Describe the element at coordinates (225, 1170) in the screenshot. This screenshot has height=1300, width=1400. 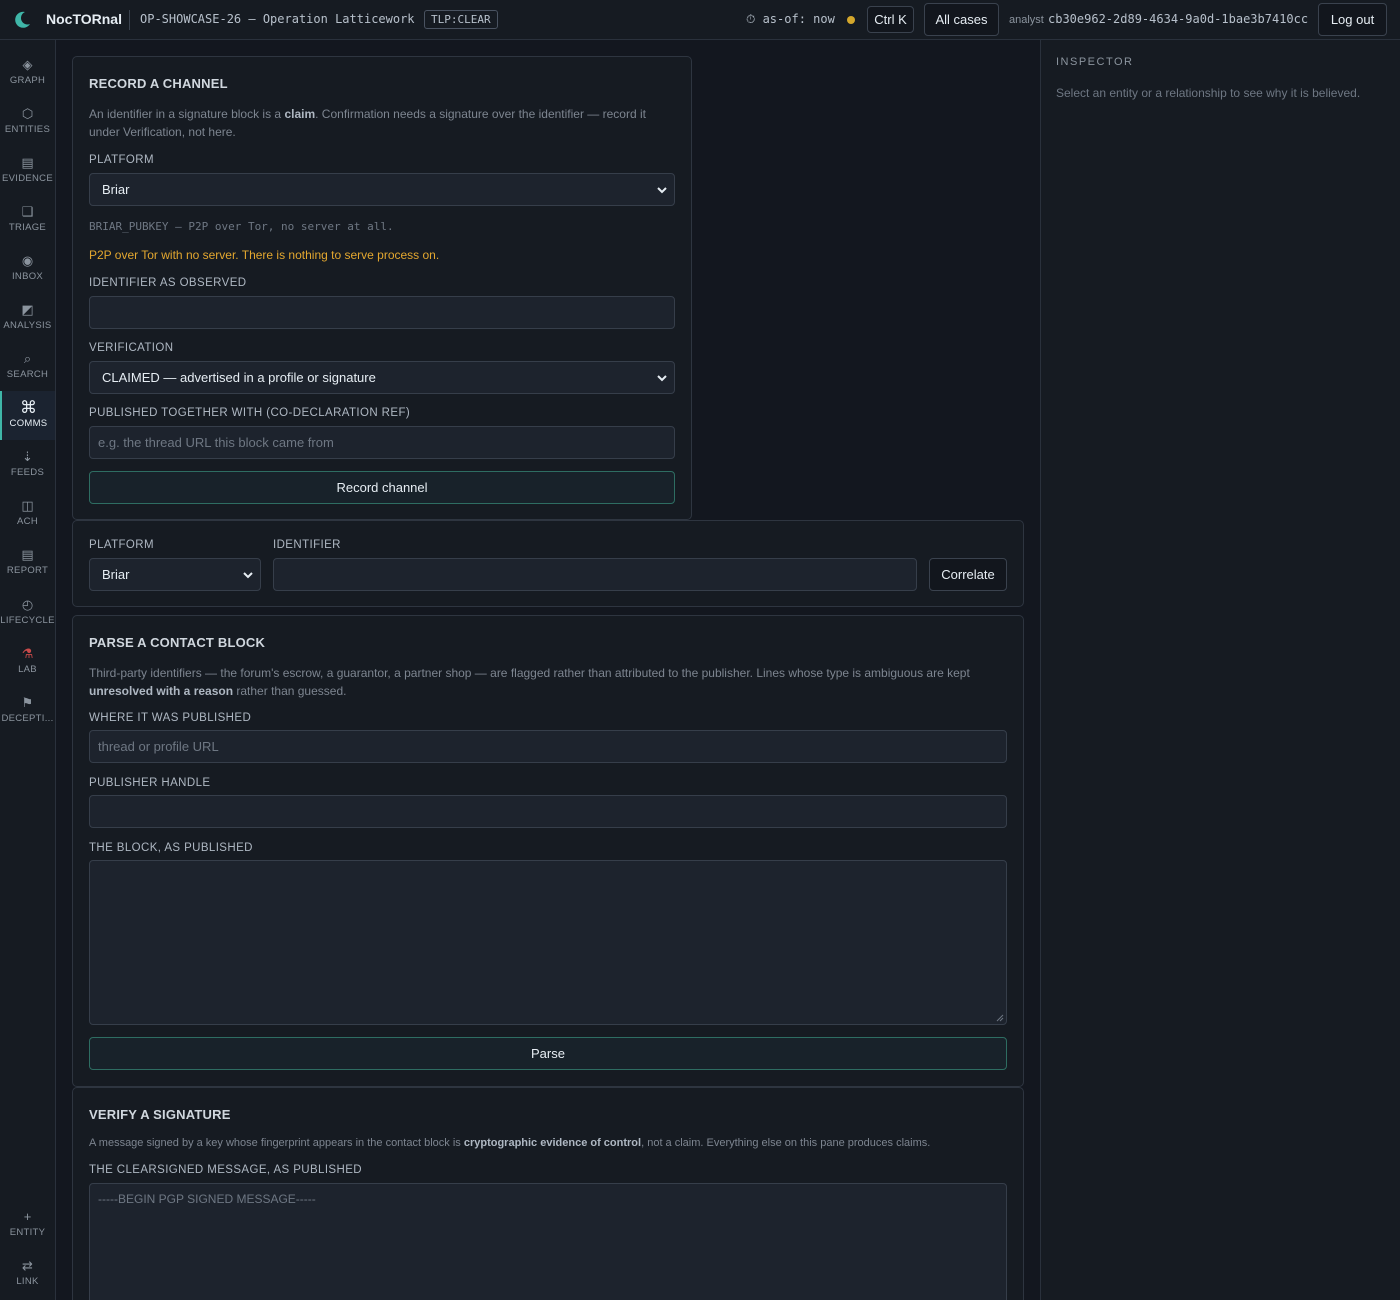
I see `clearsigned-label: THE CLEARSIGNED MESSAGE, AS PUBLISHED` at that location.